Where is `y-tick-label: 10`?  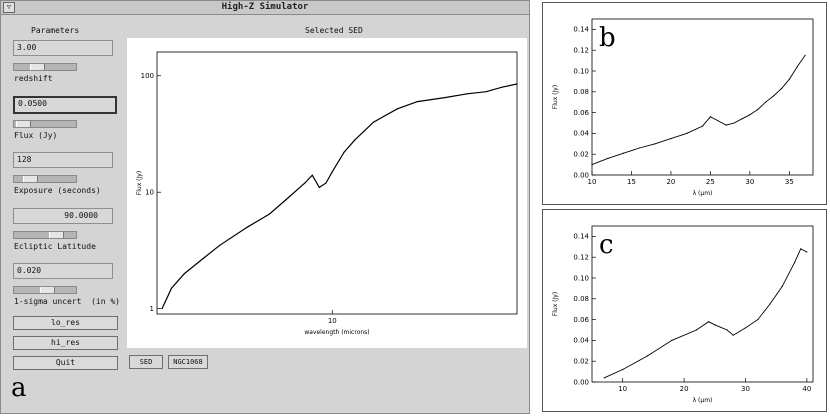
y-tick-label: 10 is located at coordinates (149, 193).